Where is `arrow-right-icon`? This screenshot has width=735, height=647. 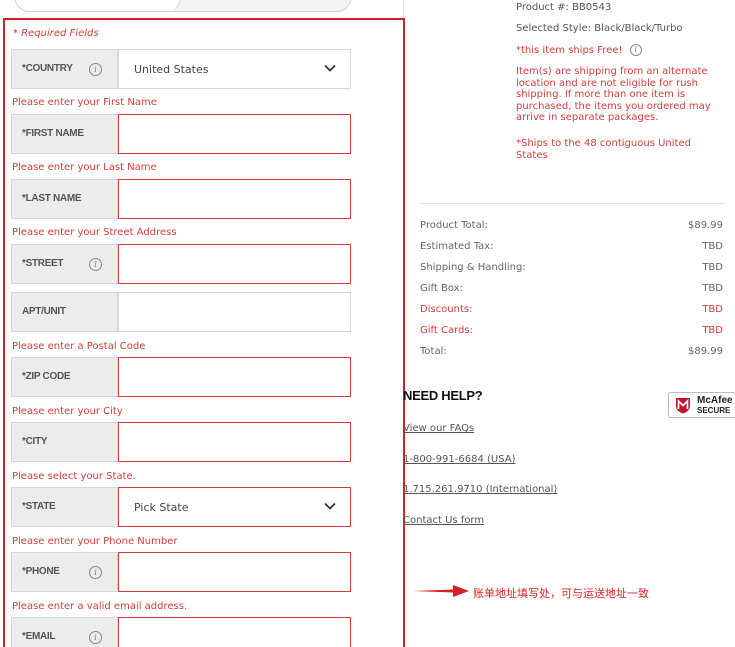 arrow-right-icon is located at coordinates (441, 591).